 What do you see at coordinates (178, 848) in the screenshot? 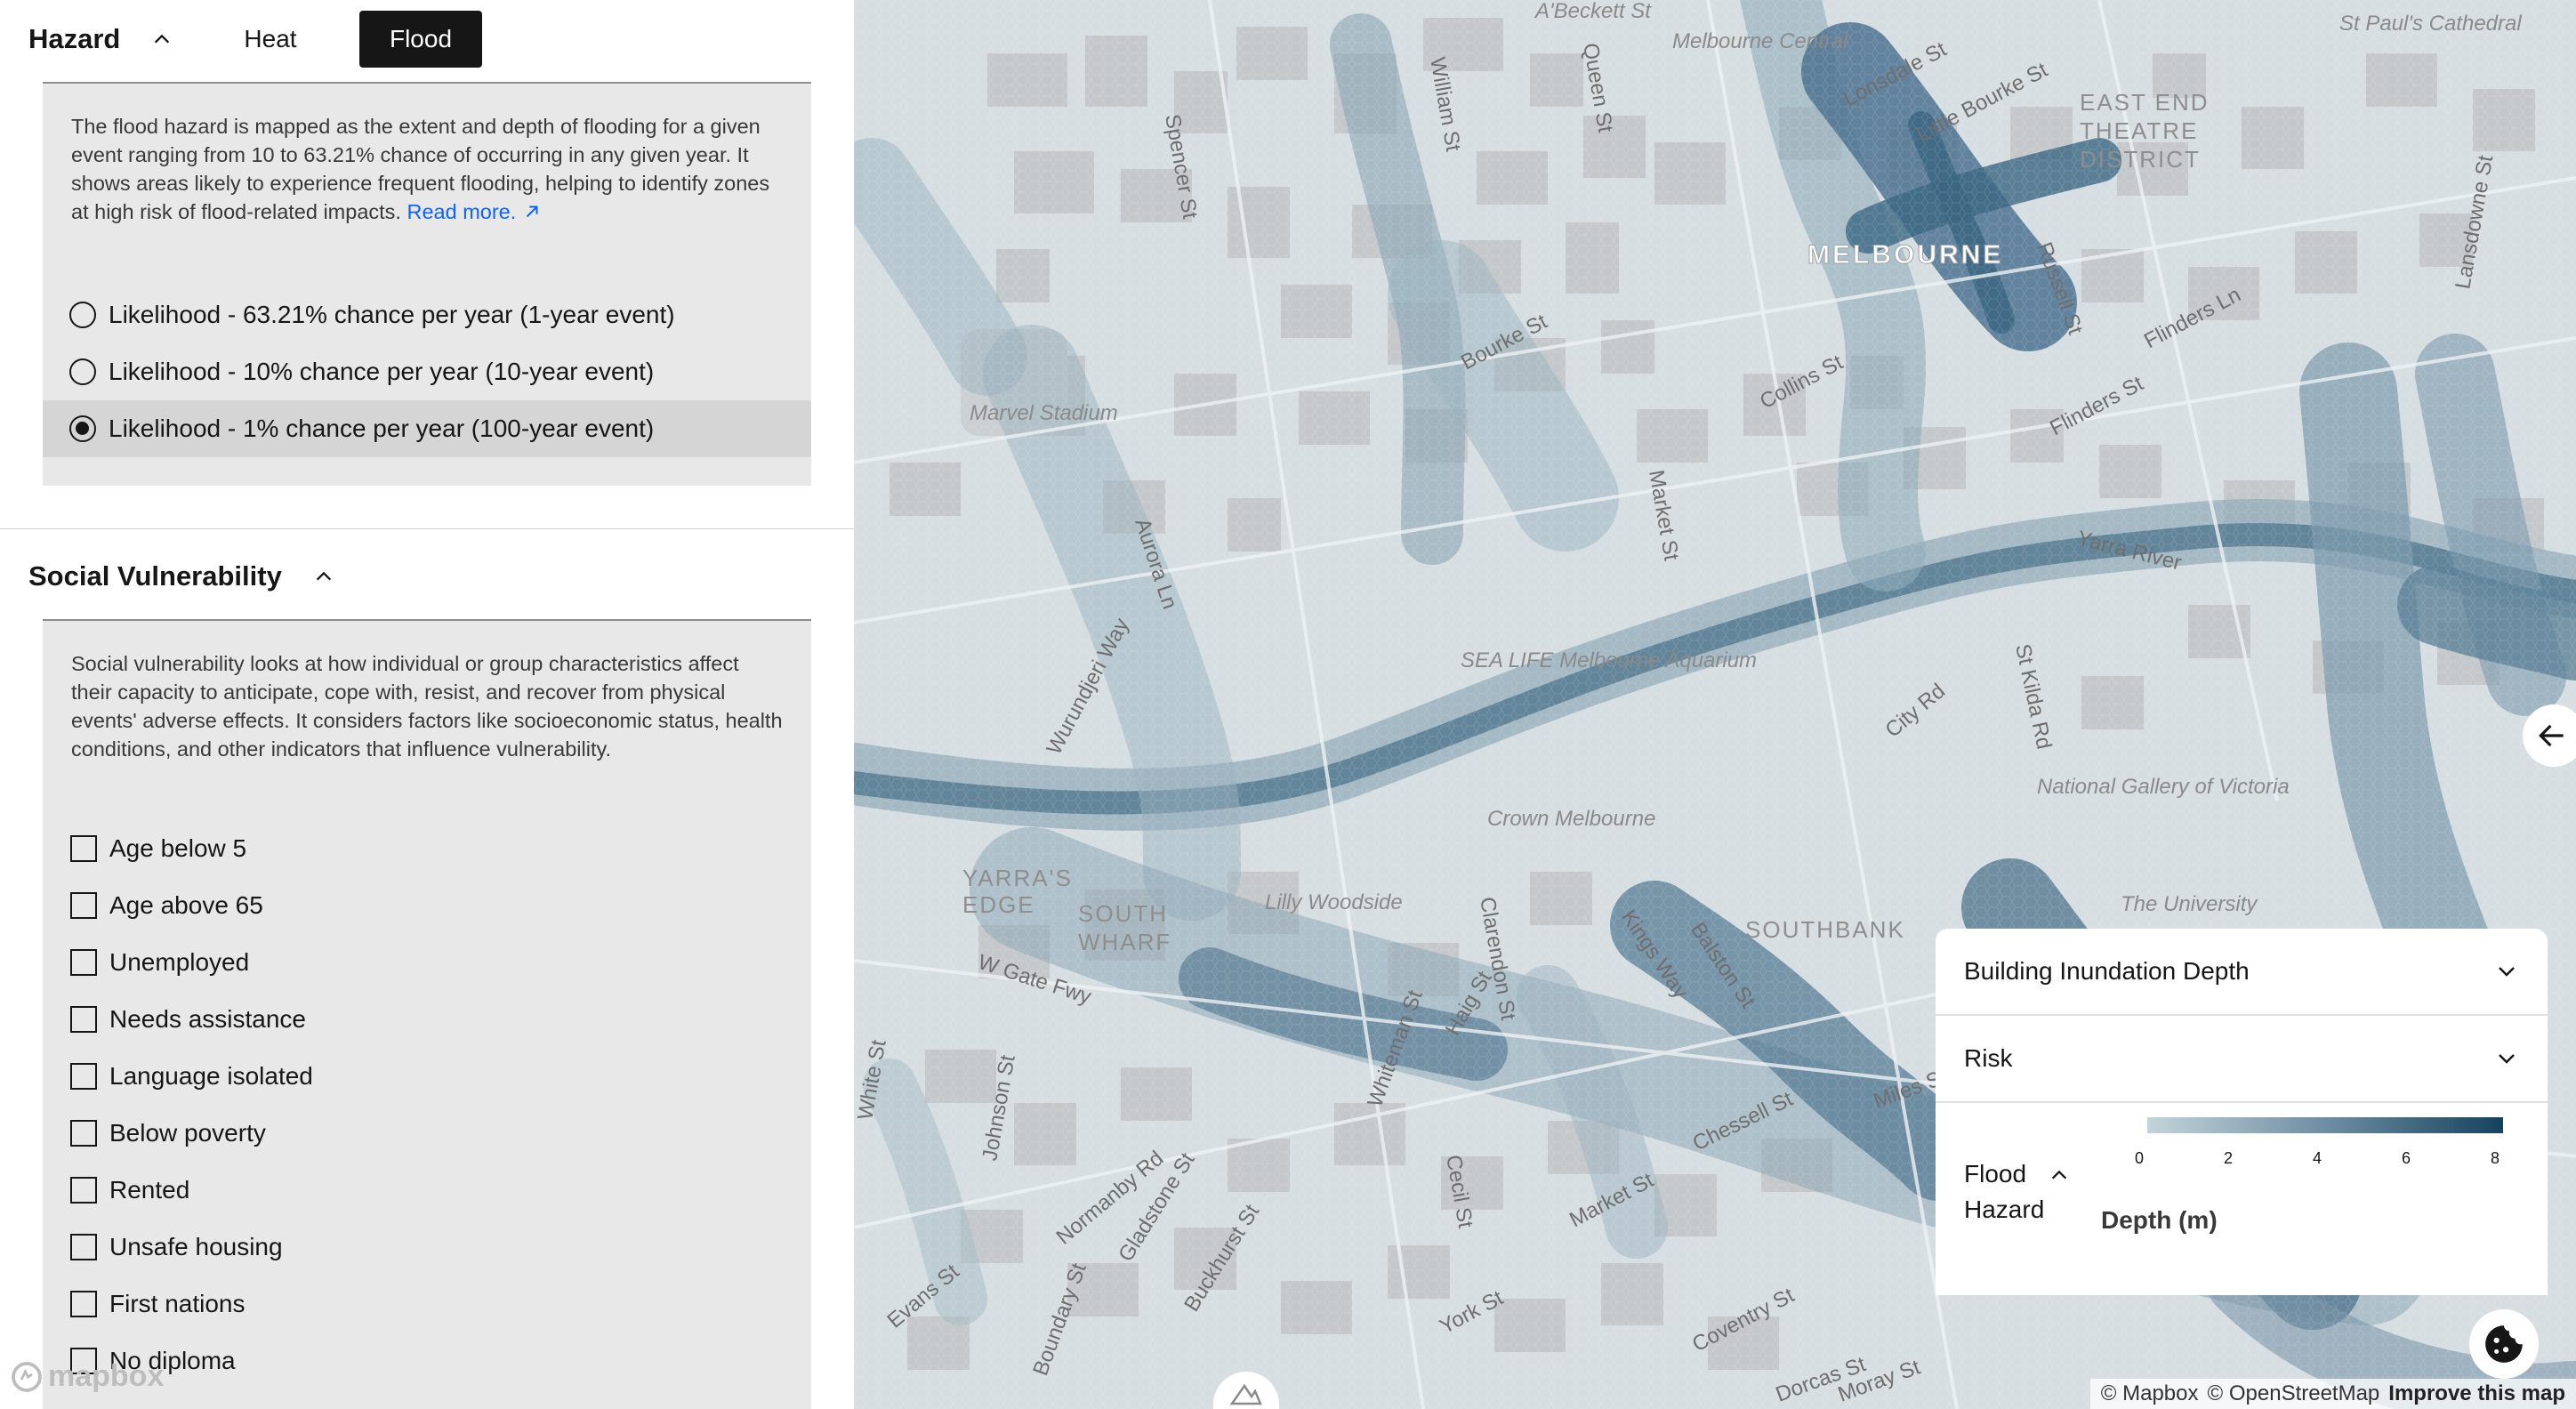
I see `checkbox-label: Age below 5` at bounding box center [178, 848].